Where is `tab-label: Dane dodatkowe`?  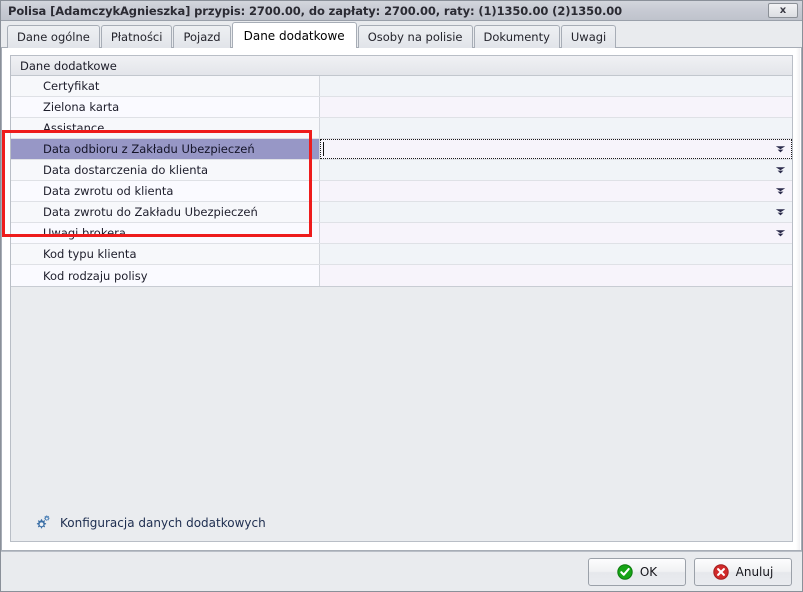 tab-label: Dane dodatkowe is located at coordinates (294, 35).